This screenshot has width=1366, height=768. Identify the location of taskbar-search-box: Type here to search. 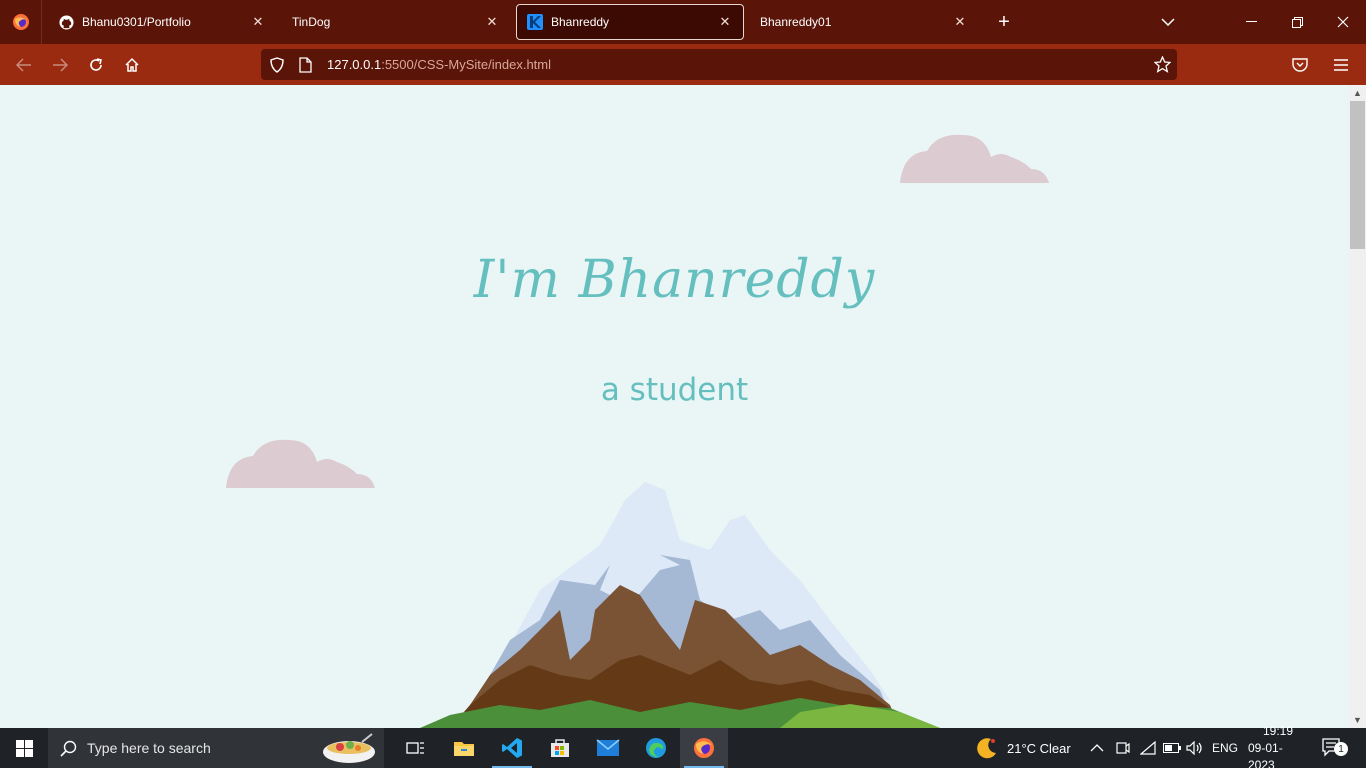
(216, 748).